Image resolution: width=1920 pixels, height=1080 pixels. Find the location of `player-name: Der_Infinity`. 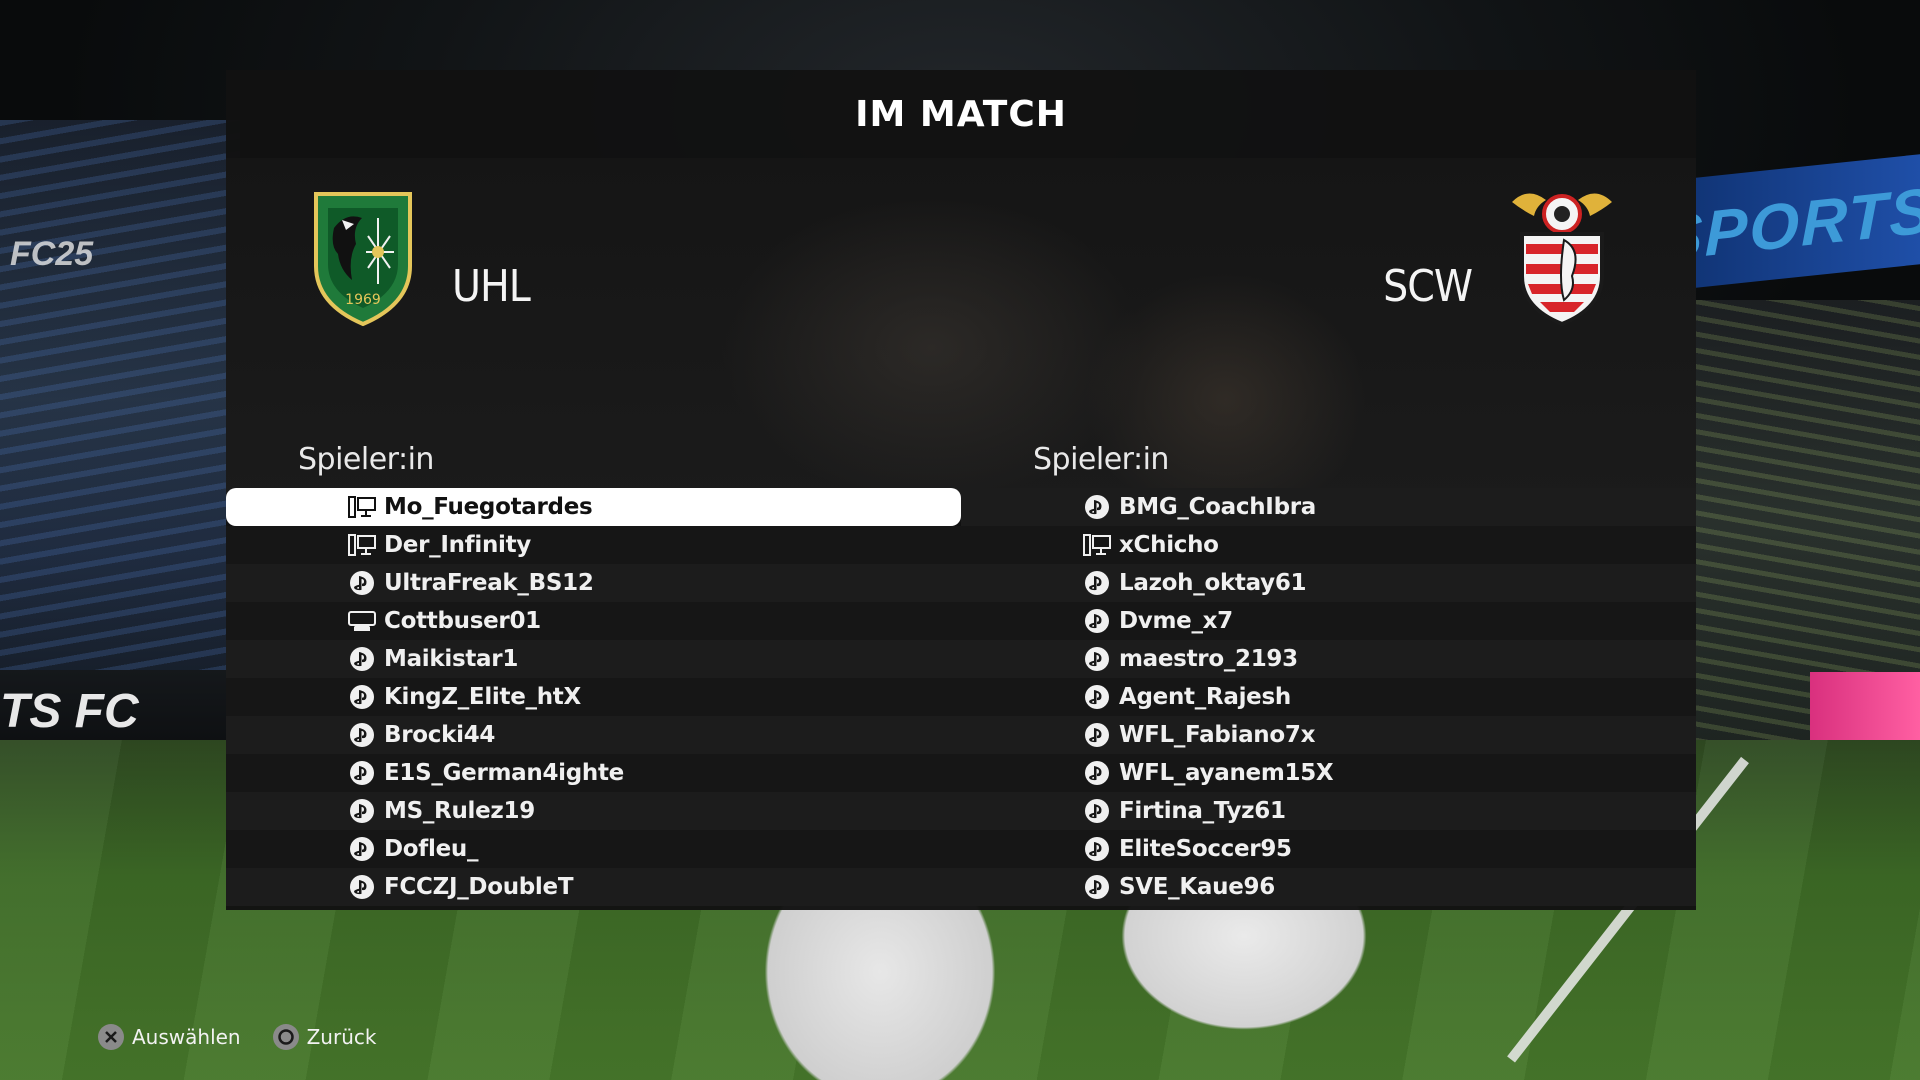

player-name: Der_Infinity is located at coordinates (458, 545).